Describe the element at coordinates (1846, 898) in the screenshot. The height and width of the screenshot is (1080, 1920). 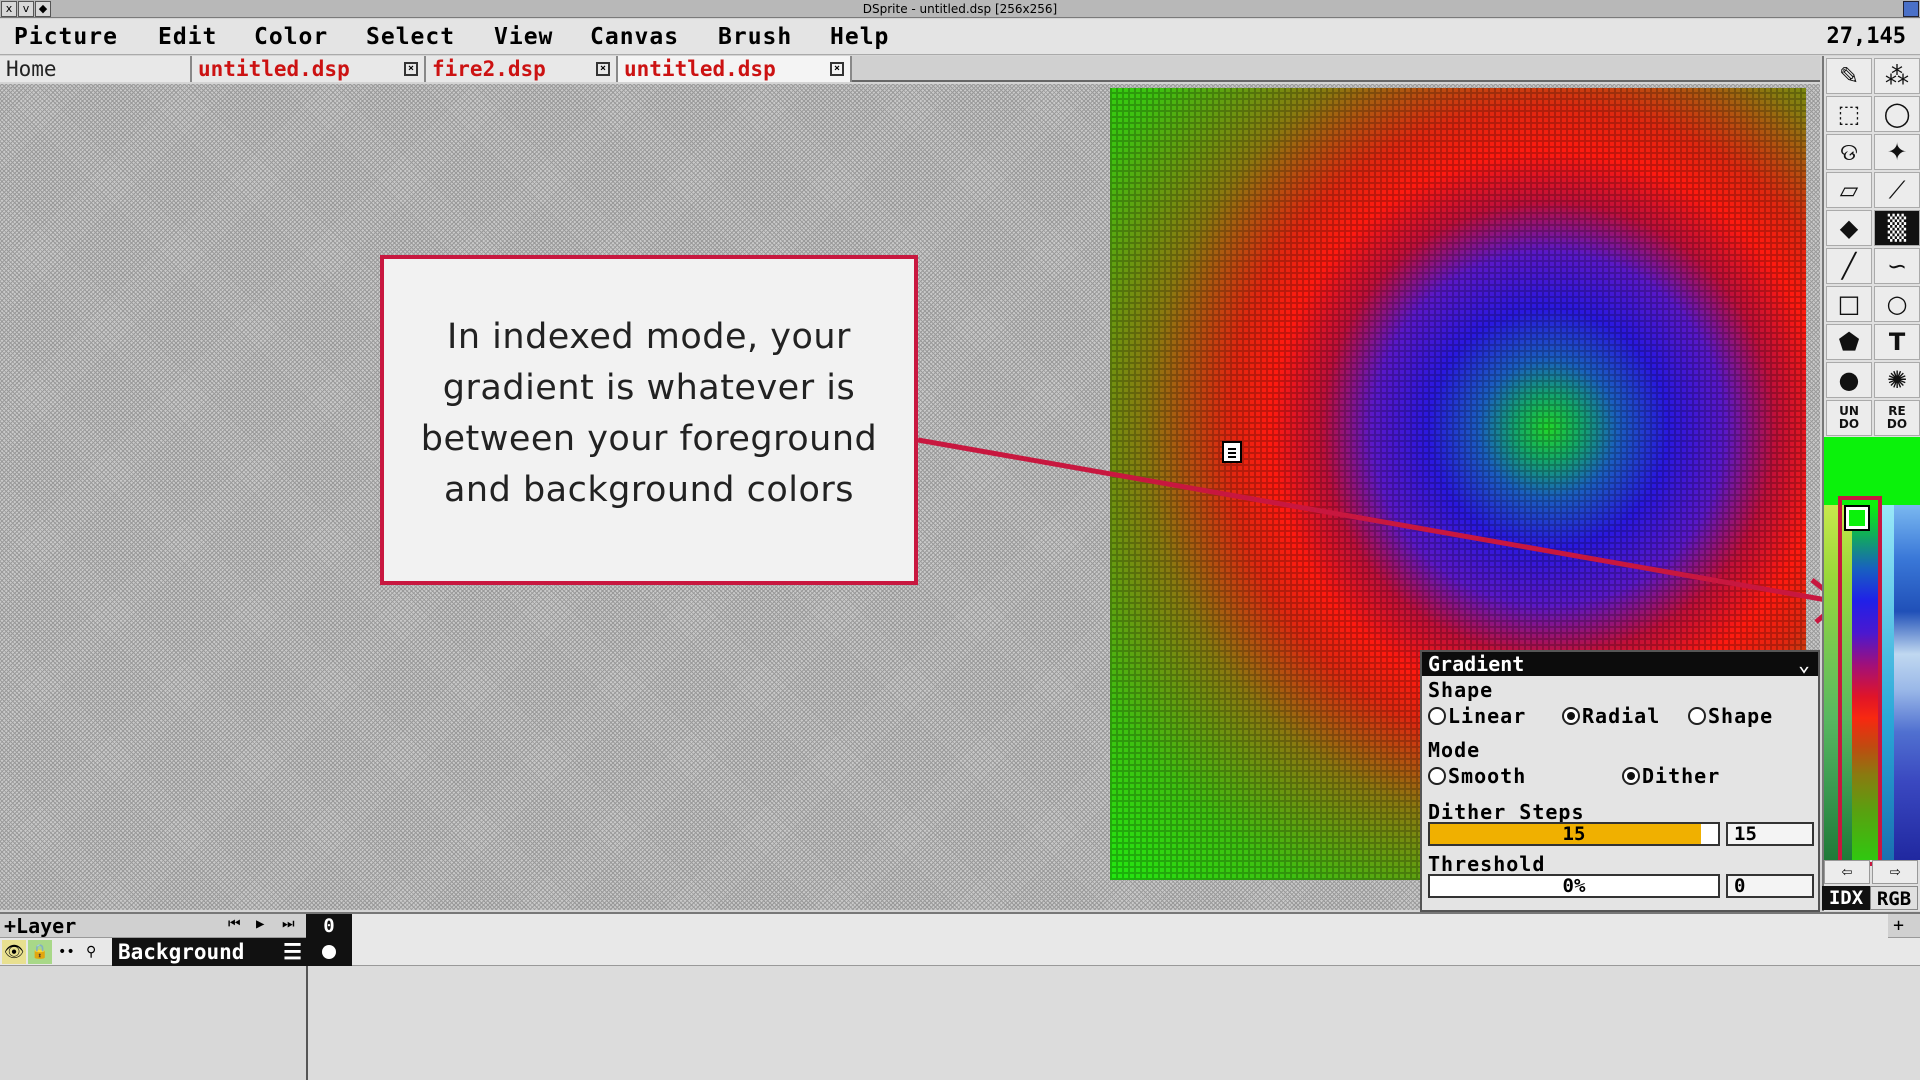
I see `idx-mode-button: IDX` at that location.